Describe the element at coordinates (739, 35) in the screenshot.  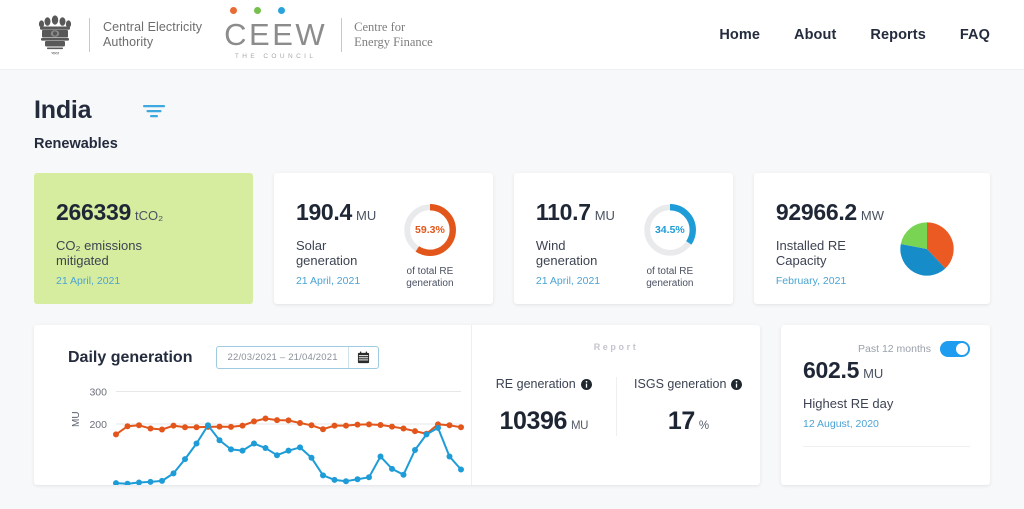
I see `nav-item-home: Home` at that location.